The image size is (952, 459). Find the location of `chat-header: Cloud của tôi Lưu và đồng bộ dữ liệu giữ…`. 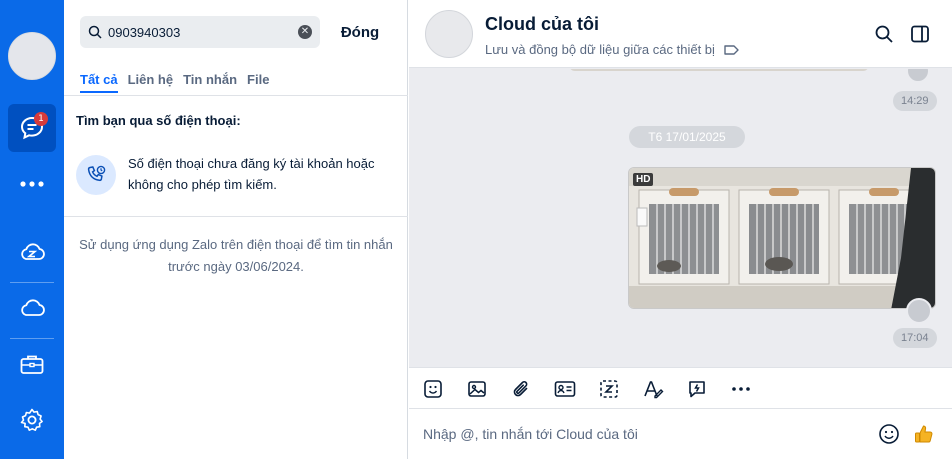

chat-header: Cloud của tôi Lưu và đồng bộ dữ liệu giữ… is located at coordinates (680, 34).